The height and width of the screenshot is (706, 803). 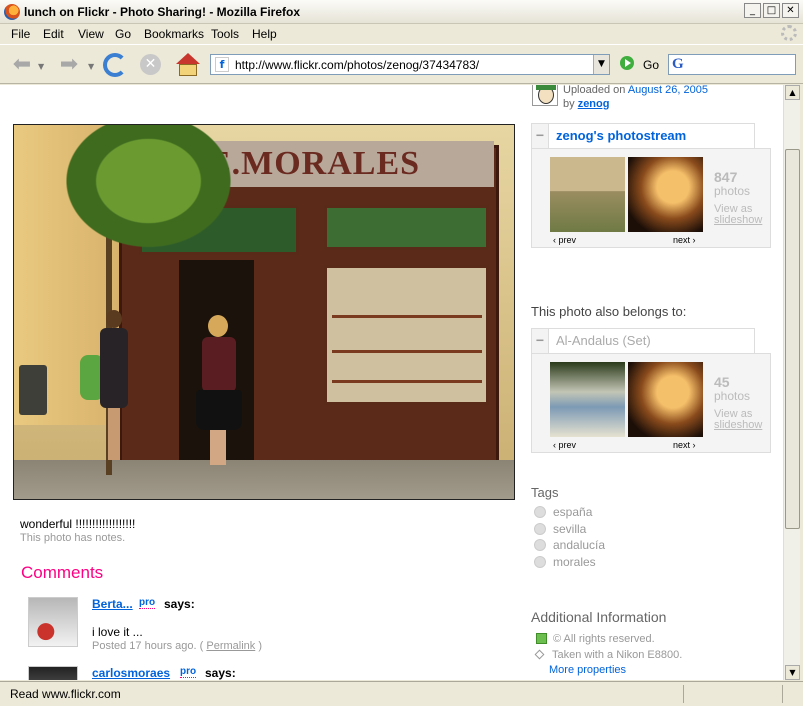 What do you see at coordinates (401, 34) in the screenshot?
I see `menu-bar: File Edit View Go Bookmarks Tools Help` at bounding box center [401, 34].